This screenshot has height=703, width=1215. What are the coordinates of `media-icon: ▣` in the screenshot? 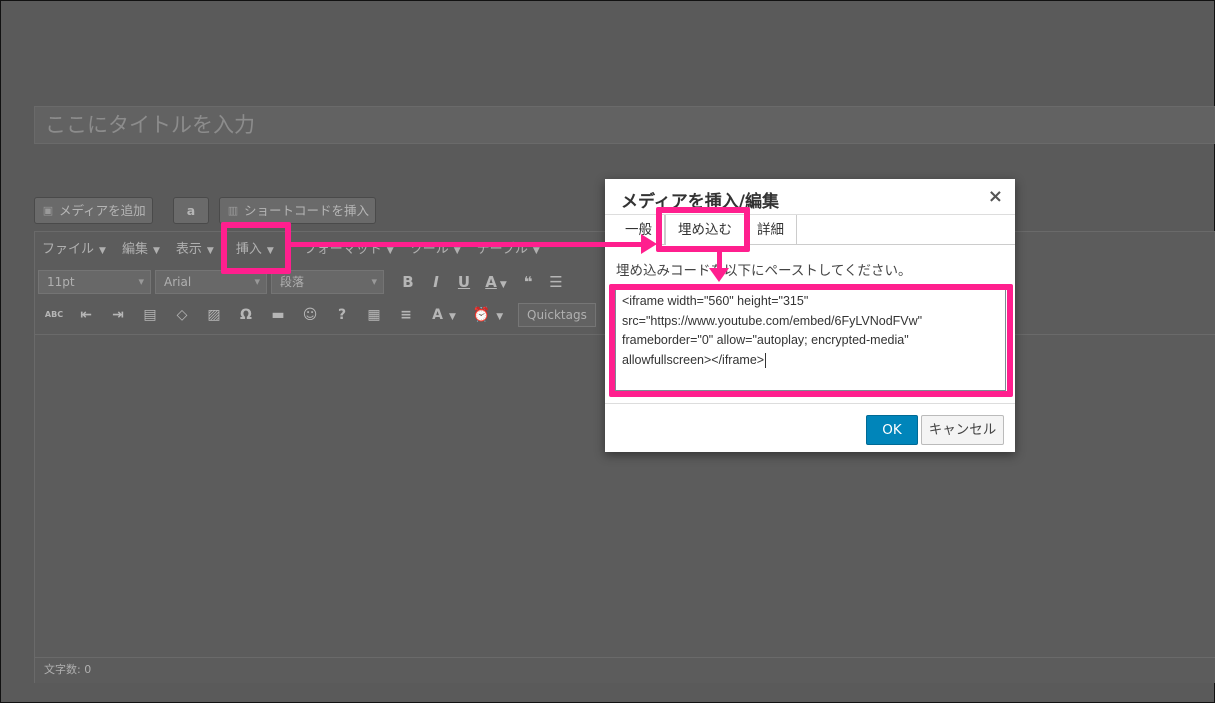 It's located at (48, 210).